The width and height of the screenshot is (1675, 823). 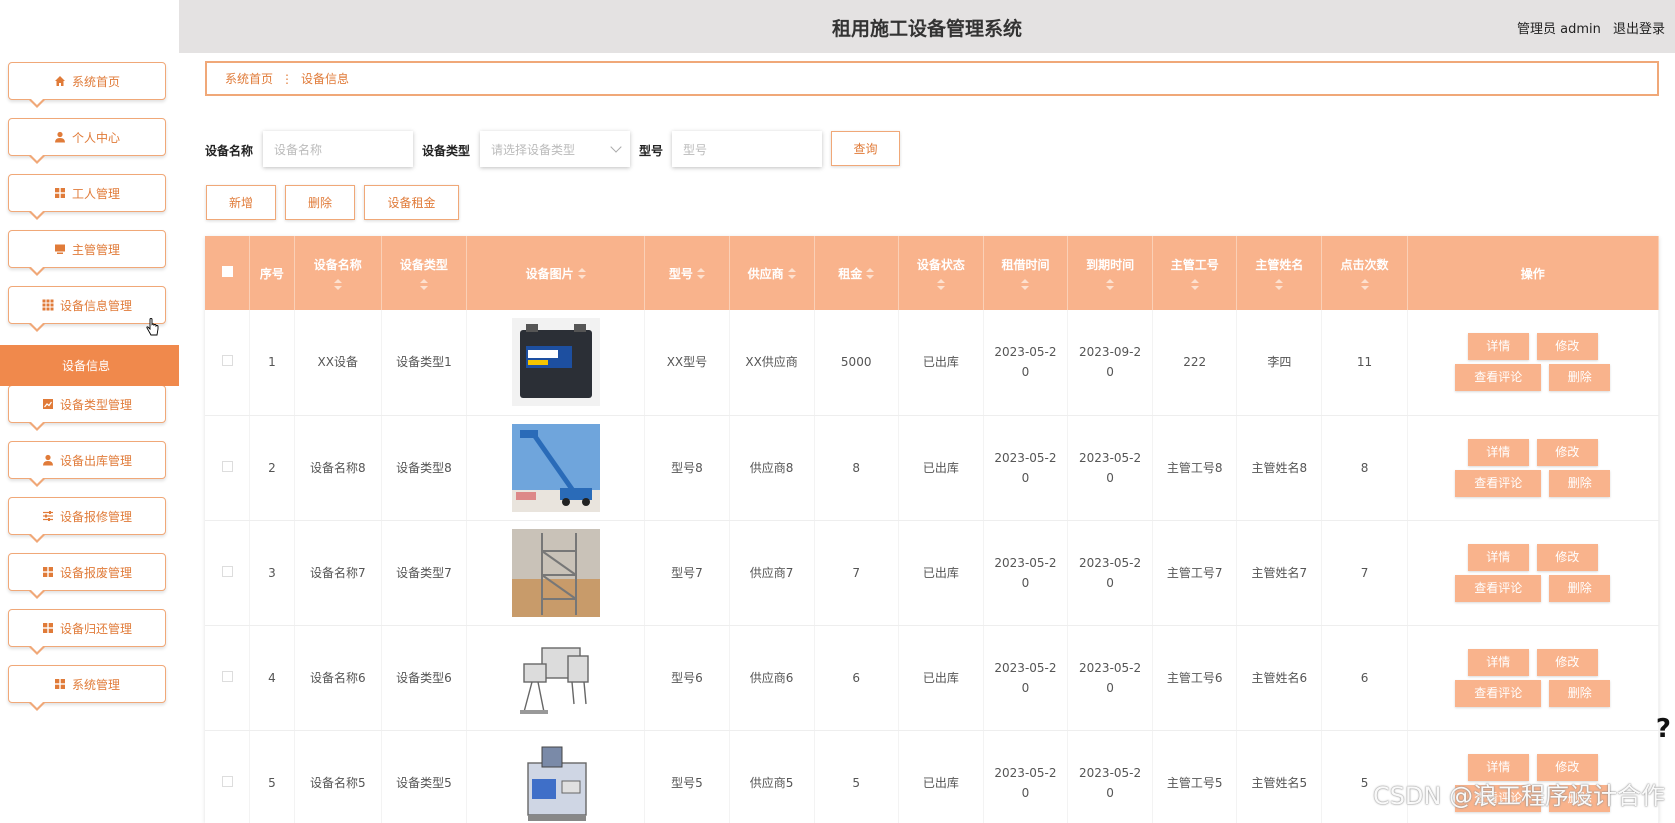 What do you see at coordinates (1518, 796) in the screenshot?
I see `watermark: CSDN @浪工程序设计合作` at bounding box center [1518, 796].